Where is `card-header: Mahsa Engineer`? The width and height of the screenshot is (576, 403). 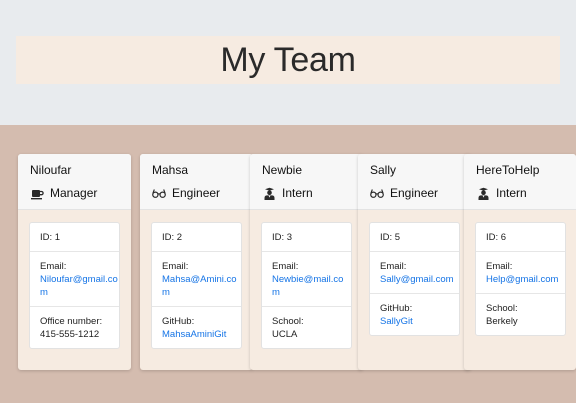 card-header: Mahsa Engineer is located at coordinates (196, 182).